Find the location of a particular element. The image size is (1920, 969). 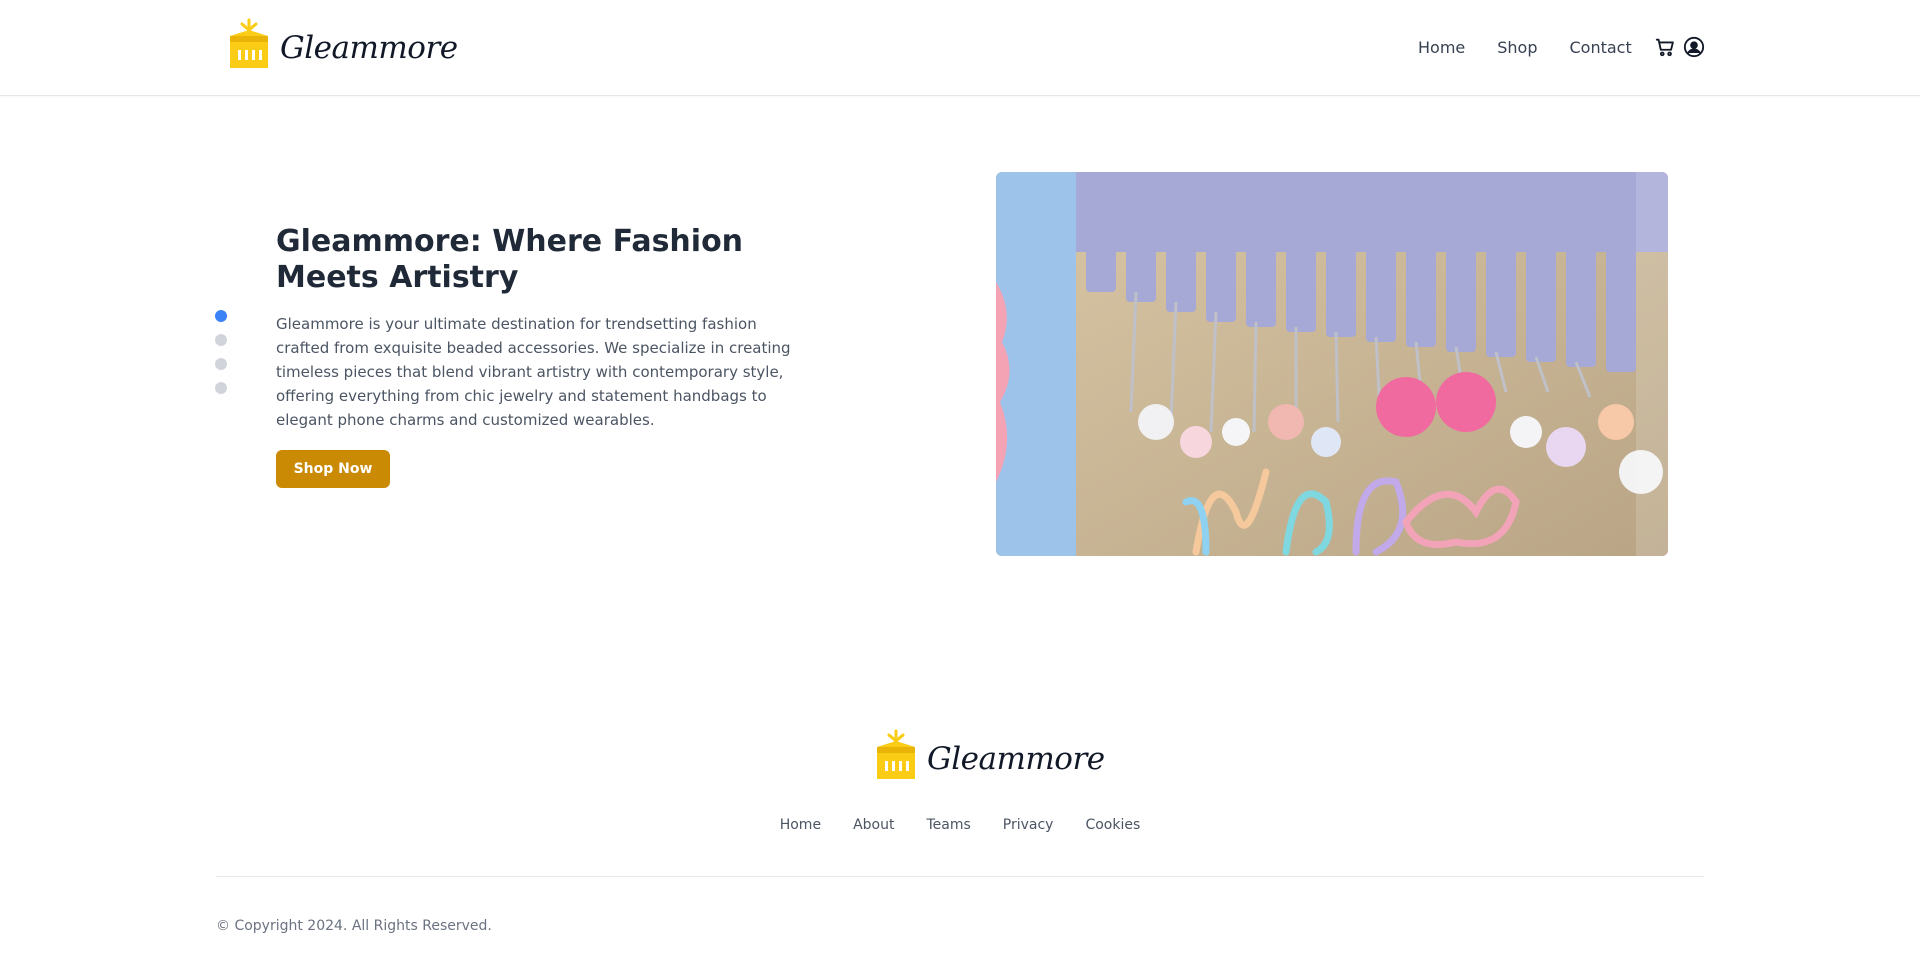

main-nav: Home Shop Contact is located at coordinates (1525, 47).